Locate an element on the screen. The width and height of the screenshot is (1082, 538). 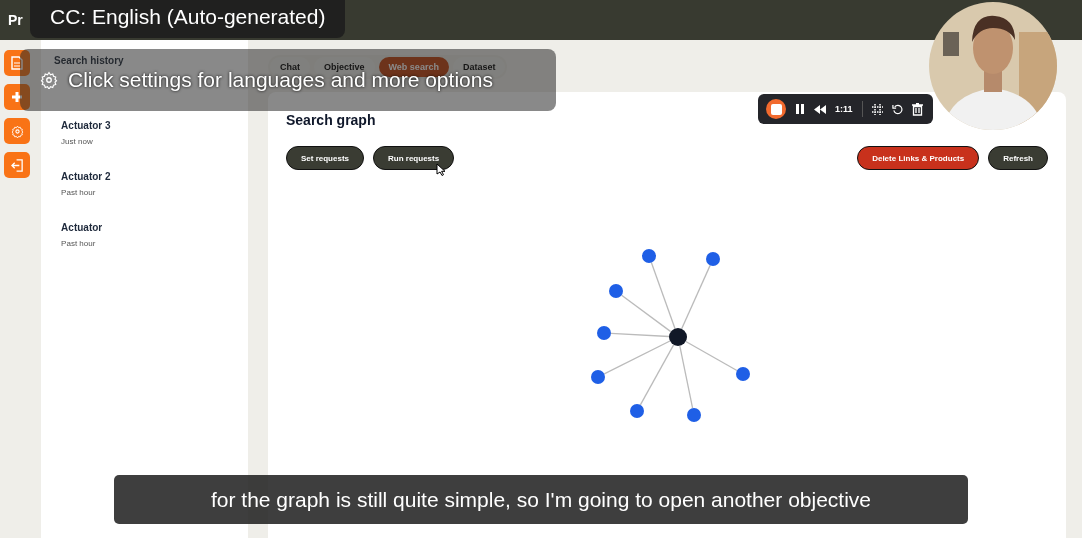
action-button: Set requests is located at coordinates (325, 158).